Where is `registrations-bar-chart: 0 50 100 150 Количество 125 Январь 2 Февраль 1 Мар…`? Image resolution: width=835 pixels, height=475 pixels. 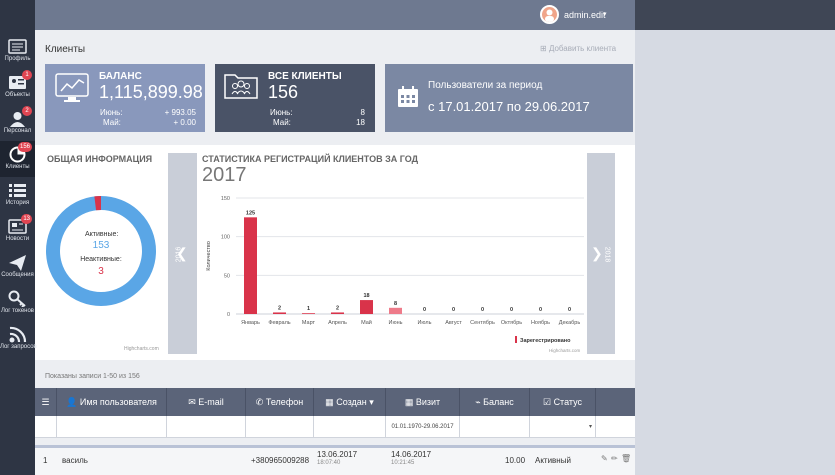
registrations-bar-chart: 0 50 100 150 Количество 125 Январь 2 Февраль 1 Мар… is located at coordinates (395, 274).